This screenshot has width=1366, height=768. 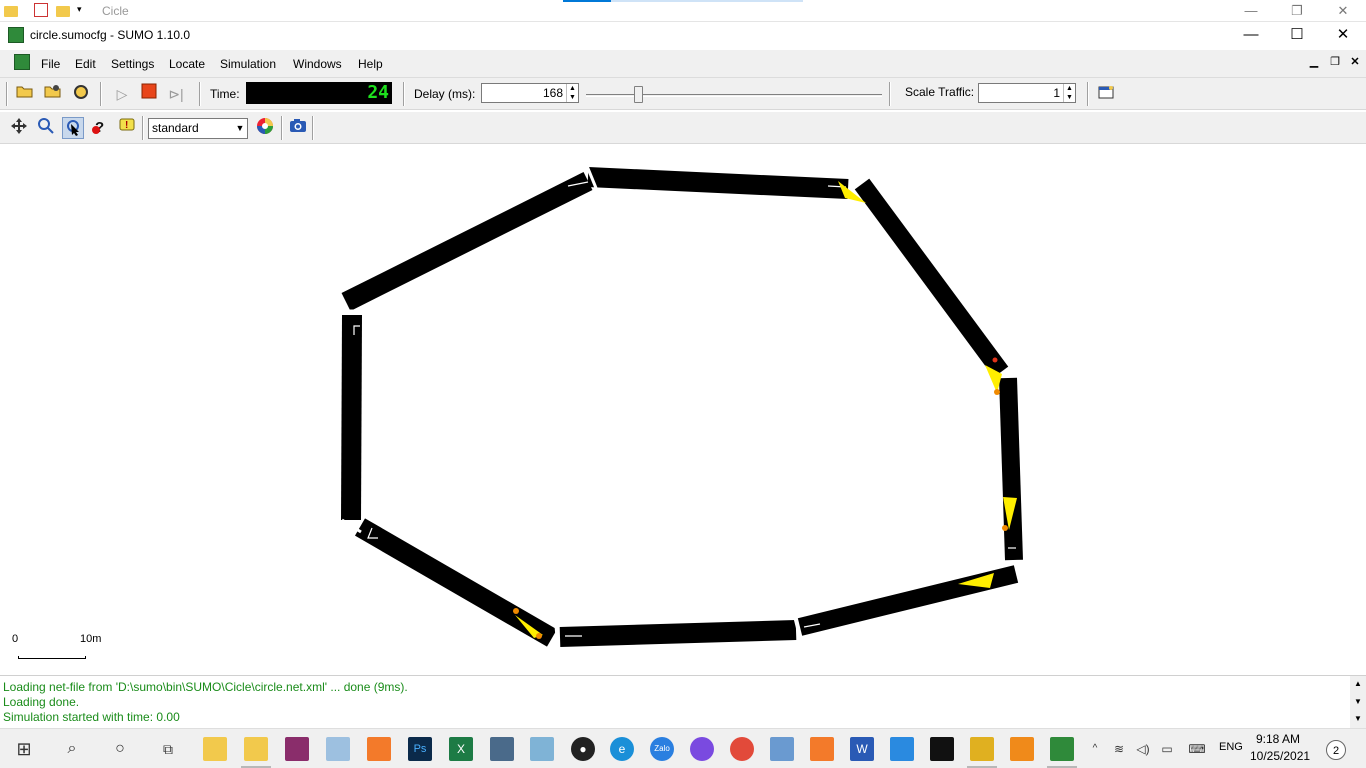 I want to click on close-button: ✕, so click(x=1343, y=36).